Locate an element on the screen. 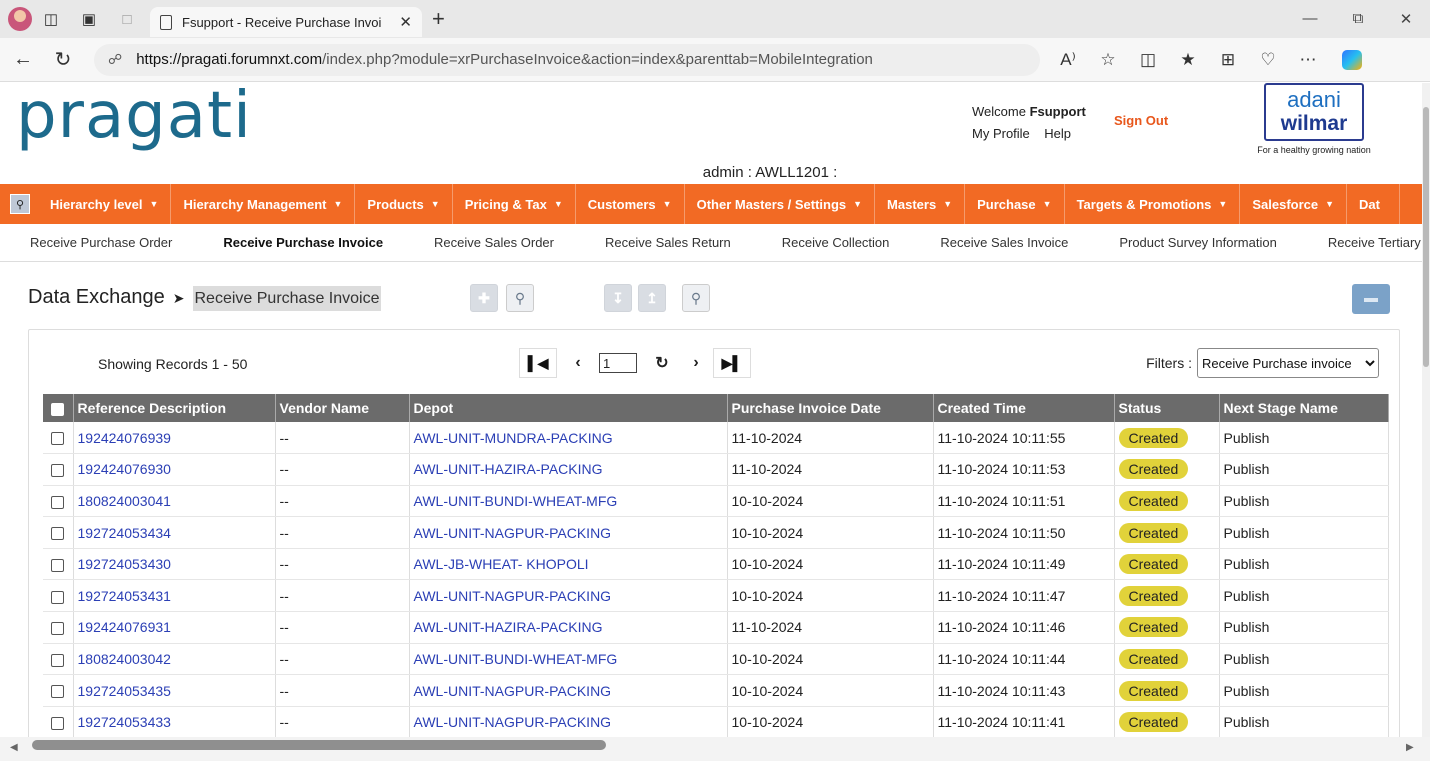  new-tab-button: + is located at coordinates (438, 19).